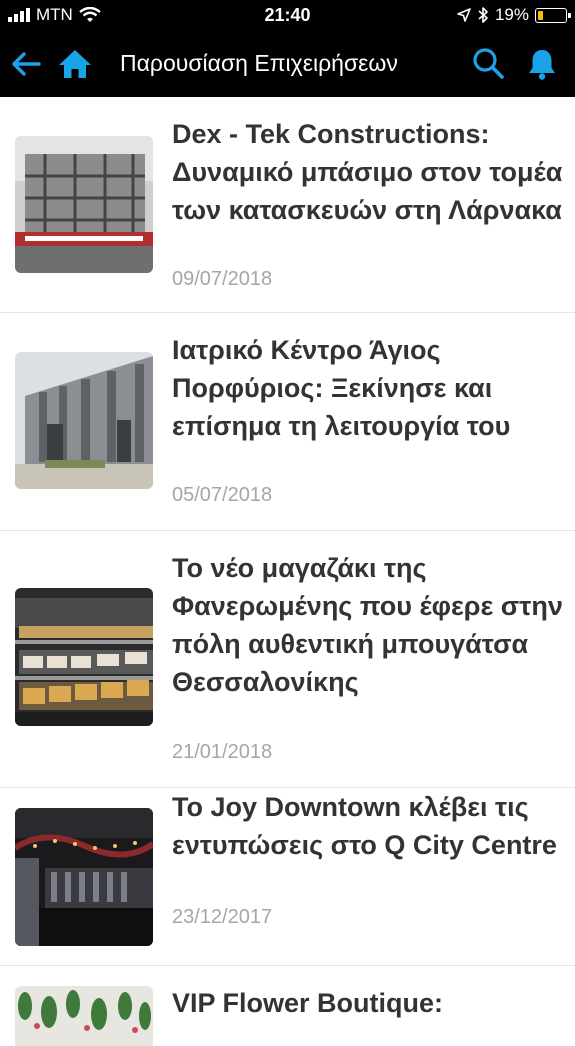 The width and height of the screenshot is (575, 1046). I want to click on navigation-bar: Παρουσίαση Επιχειρήσεων, so click(287, 65).